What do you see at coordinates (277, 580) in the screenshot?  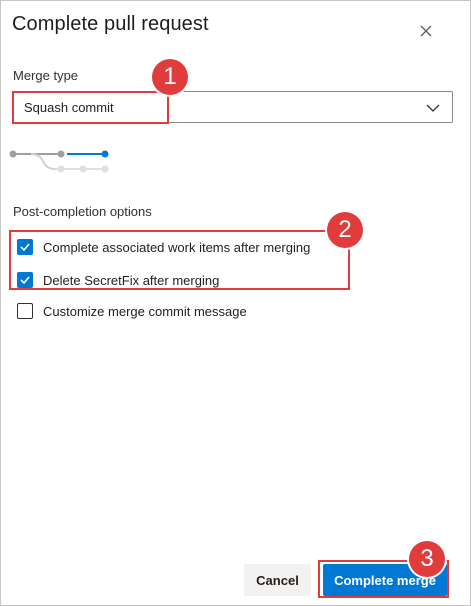 I see `cancel-button: Cancel` at bounding box center [277, 580].